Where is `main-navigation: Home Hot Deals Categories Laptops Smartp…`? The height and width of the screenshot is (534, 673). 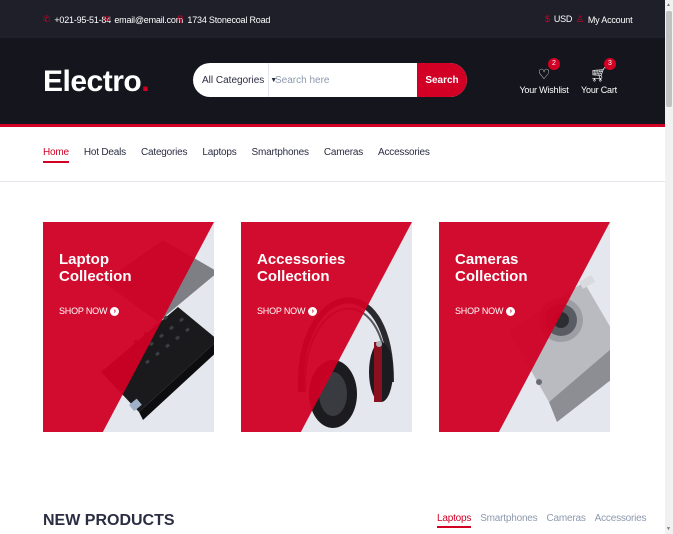
main-navigation: Home Hot Deals Categories Laptops Smartp… is located at coordinates (332, 154).